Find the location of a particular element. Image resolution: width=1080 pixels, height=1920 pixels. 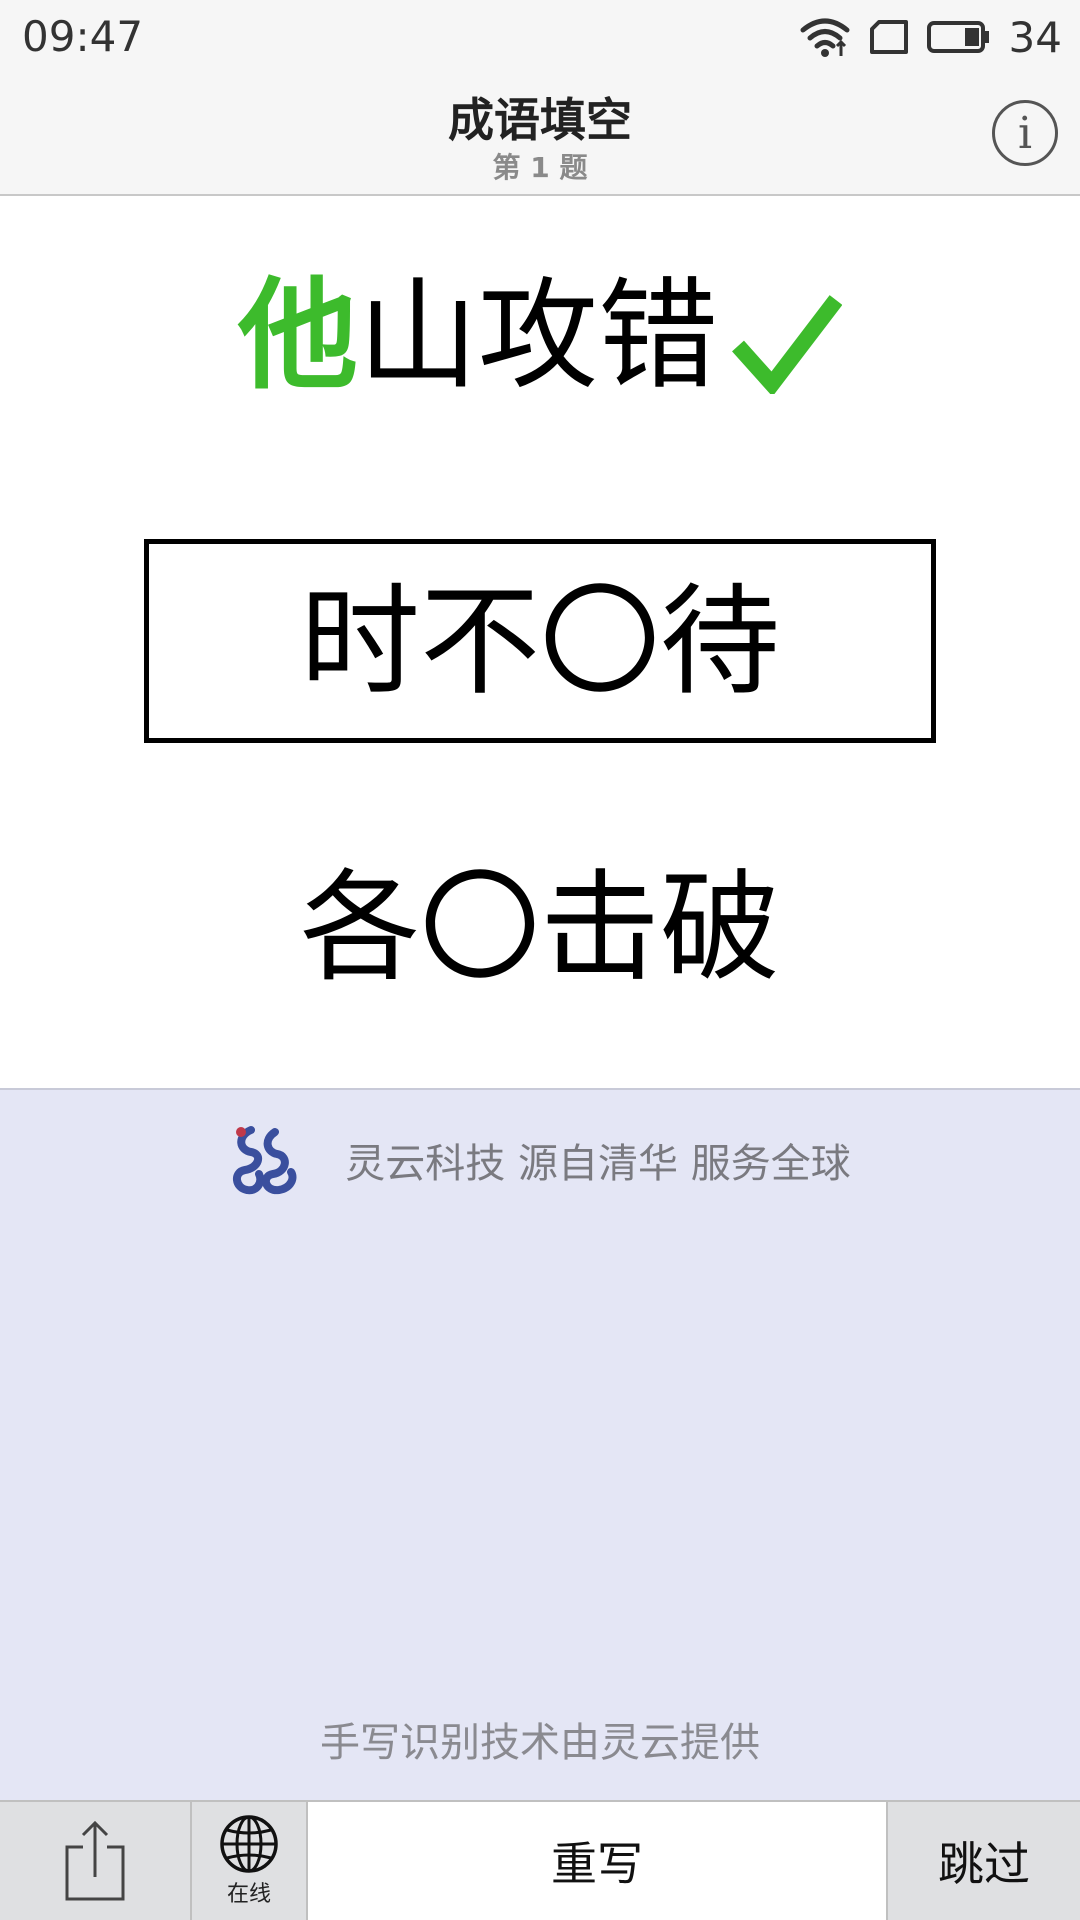

nav-bar: 成语填空 第 1 题 i is located at coordinates (540, 134).